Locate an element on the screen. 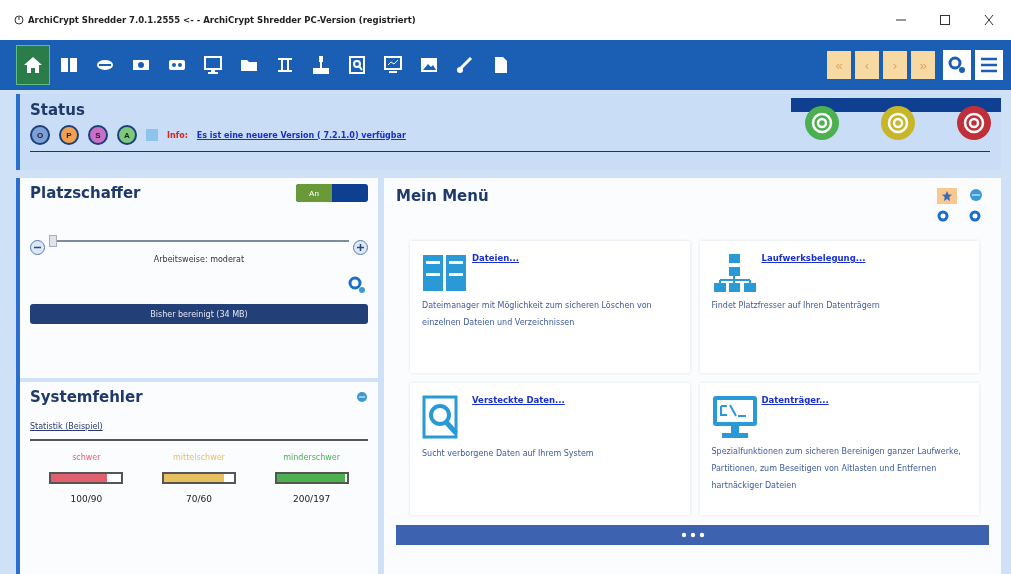 Image resolution: width=1011 pixels, height=574 pixels. meter-reading: 70/60 is located at coordinates (199, 499).